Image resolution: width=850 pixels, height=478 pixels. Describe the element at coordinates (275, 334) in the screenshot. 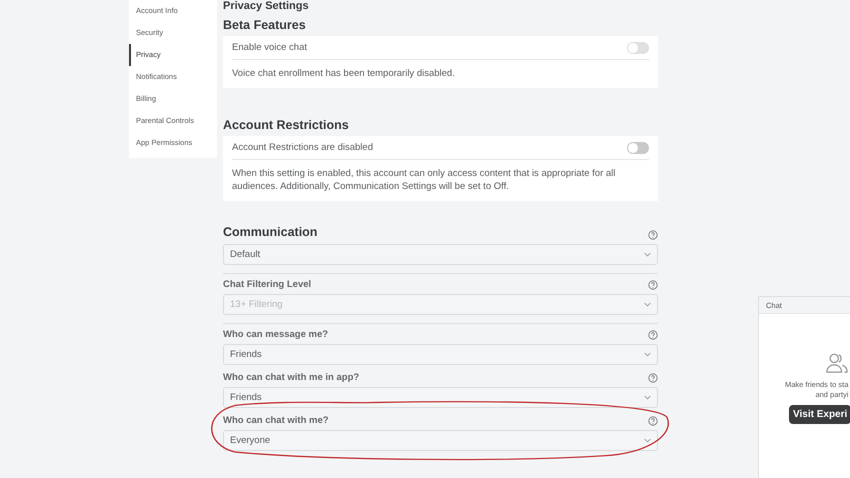

I see `field-label: Who can message me?` at that location.